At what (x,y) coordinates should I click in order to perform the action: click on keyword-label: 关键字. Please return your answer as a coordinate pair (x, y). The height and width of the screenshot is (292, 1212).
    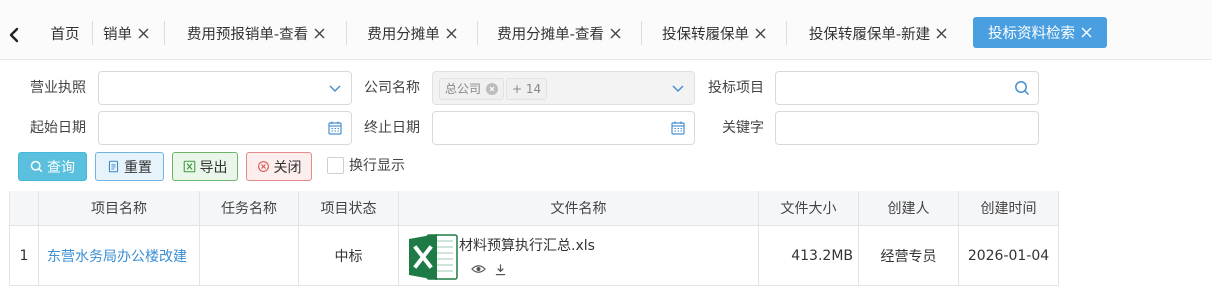
    Looking at the image, I should click on (743, 128).